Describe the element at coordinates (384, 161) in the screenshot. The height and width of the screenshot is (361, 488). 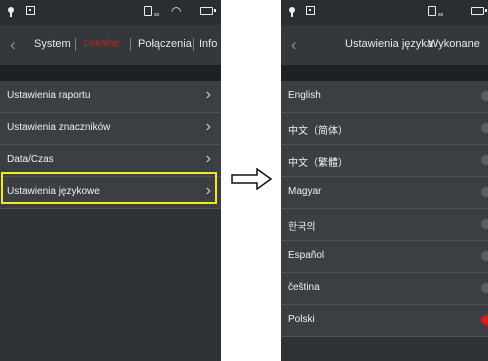
I see `language-option-chinese-traditional: 中文（繁體）` at that location.